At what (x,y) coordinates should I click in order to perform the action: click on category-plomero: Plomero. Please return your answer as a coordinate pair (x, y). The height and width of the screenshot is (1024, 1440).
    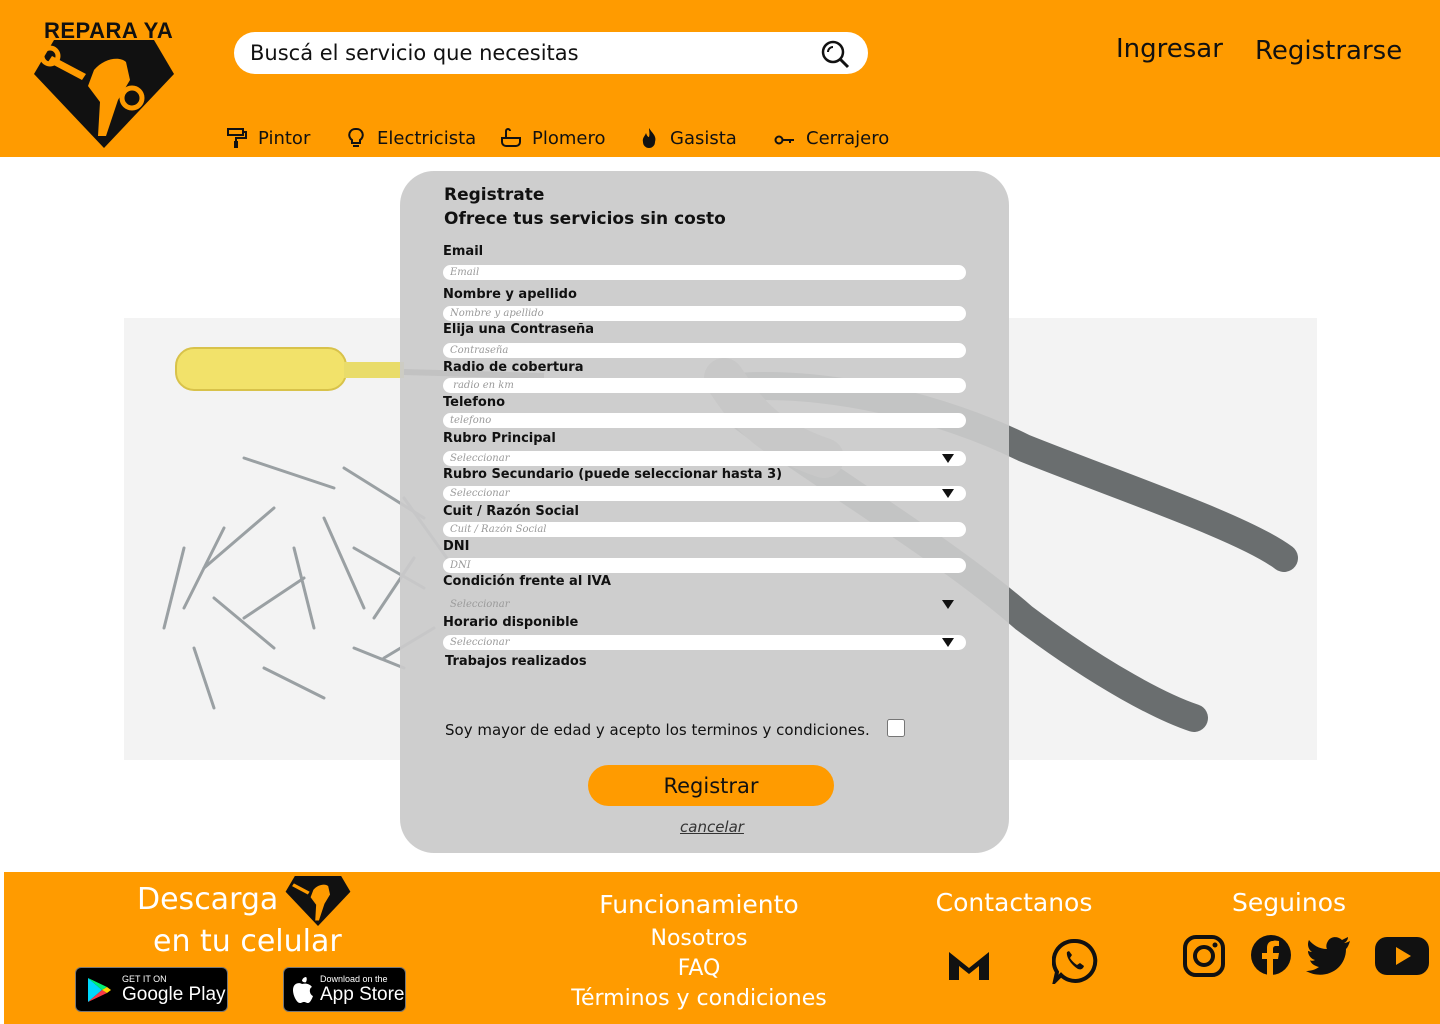
    Looking at the image, I should click on (553, 138).